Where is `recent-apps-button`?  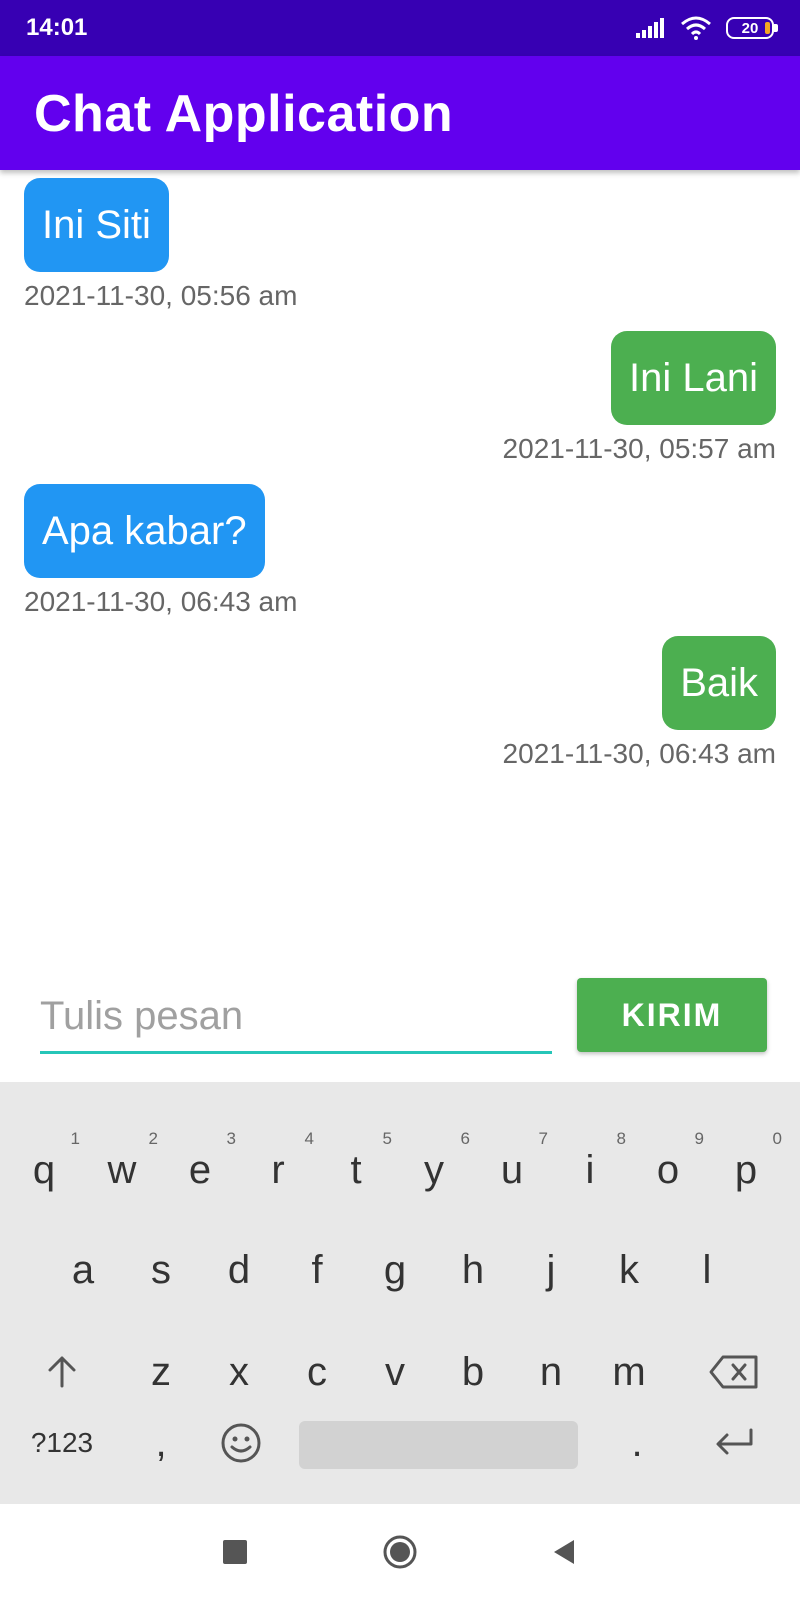
recent-apps-button is located at coordinates (235, 1552).